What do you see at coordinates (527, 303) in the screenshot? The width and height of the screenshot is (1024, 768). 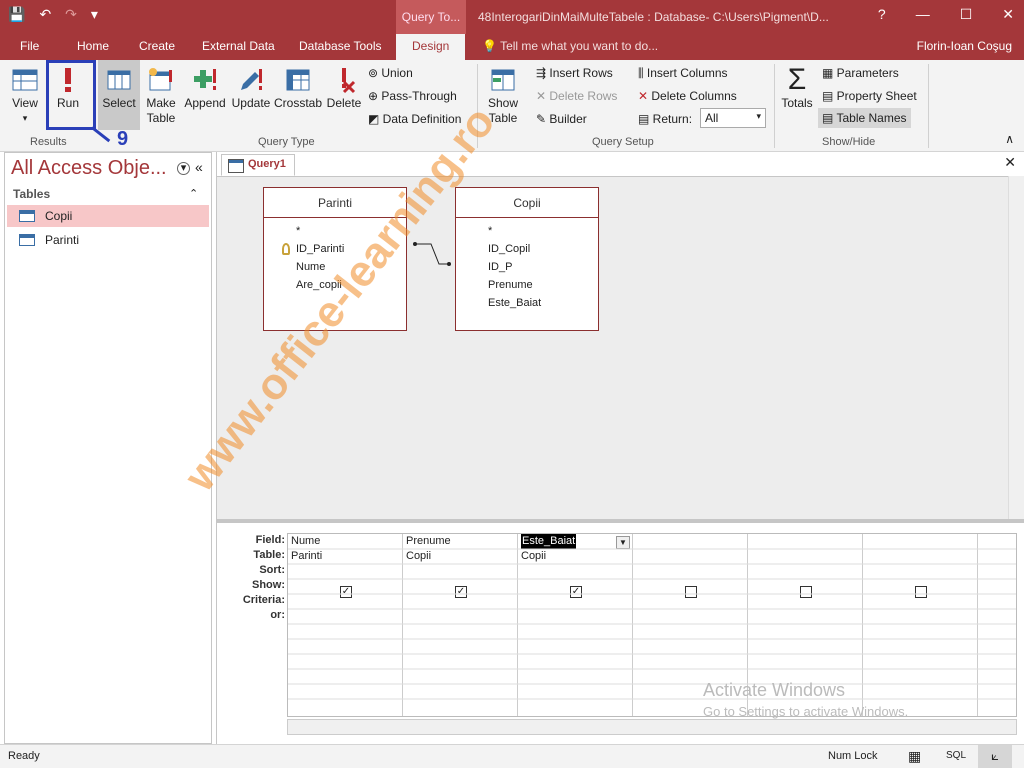 I see `field-item: Este_Baiat` at bounding box center [527, 303].